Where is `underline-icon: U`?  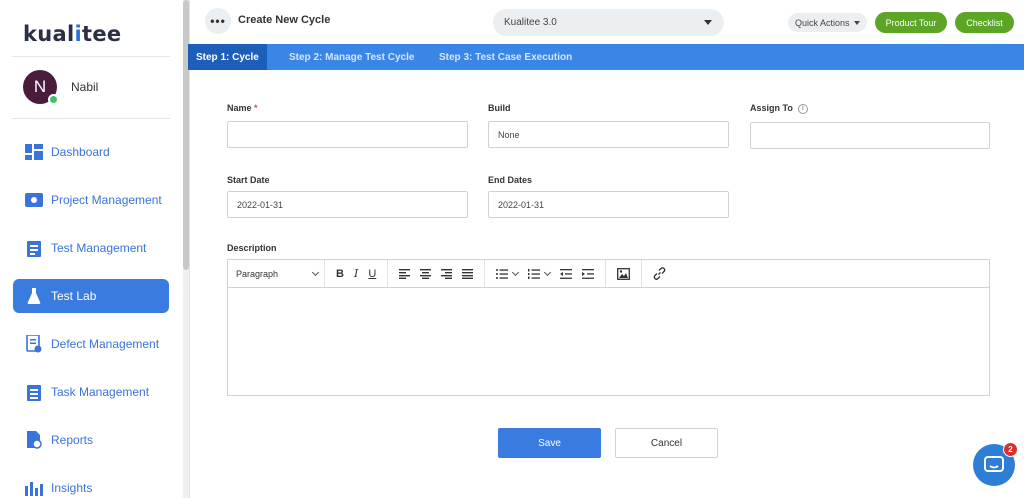
underline-icon: U is located at coordinates (372, 274).